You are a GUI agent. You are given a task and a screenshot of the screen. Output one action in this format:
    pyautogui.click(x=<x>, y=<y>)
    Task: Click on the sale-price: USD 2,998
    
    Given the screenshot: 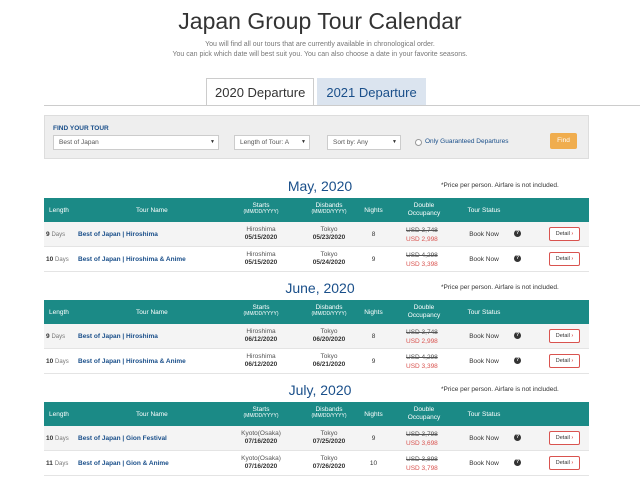 What is the action you would take?
    pyautogui.click(x=422, y=341)
    